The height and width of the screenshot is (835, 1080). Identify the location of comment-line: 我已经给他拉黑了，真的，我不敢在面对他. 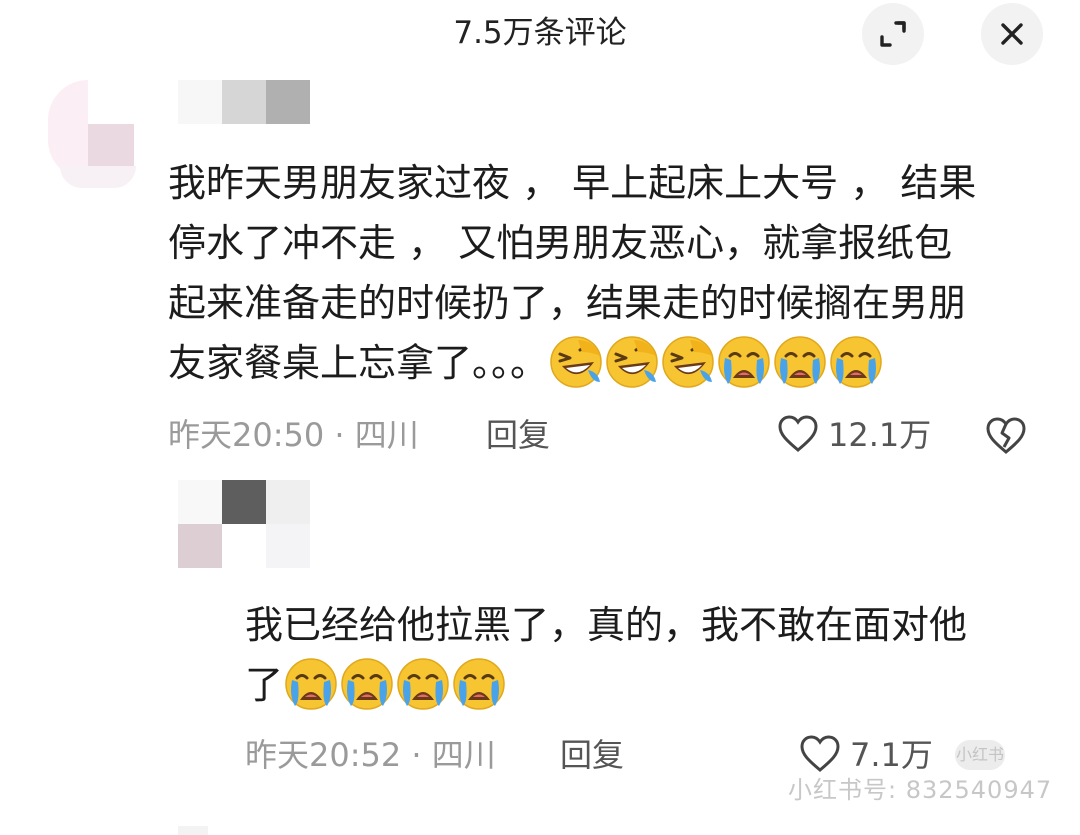
(606, 625).